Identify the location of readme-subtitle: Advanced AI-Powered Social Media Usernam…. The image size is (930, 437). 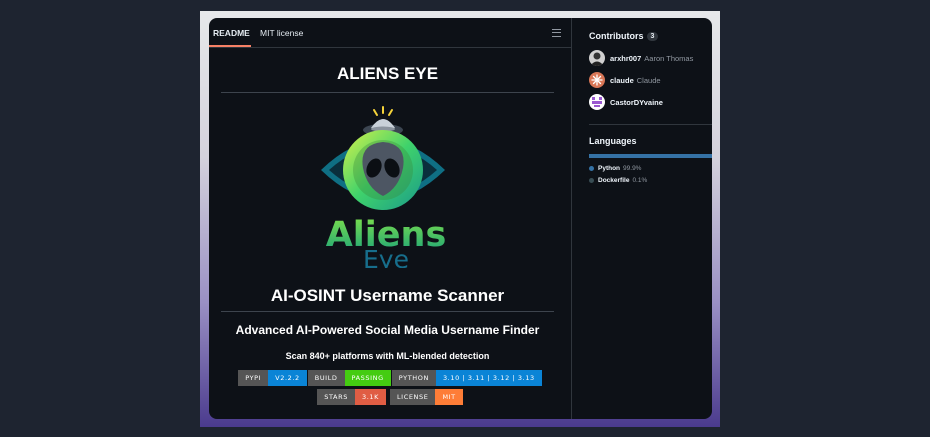
(387, 330).